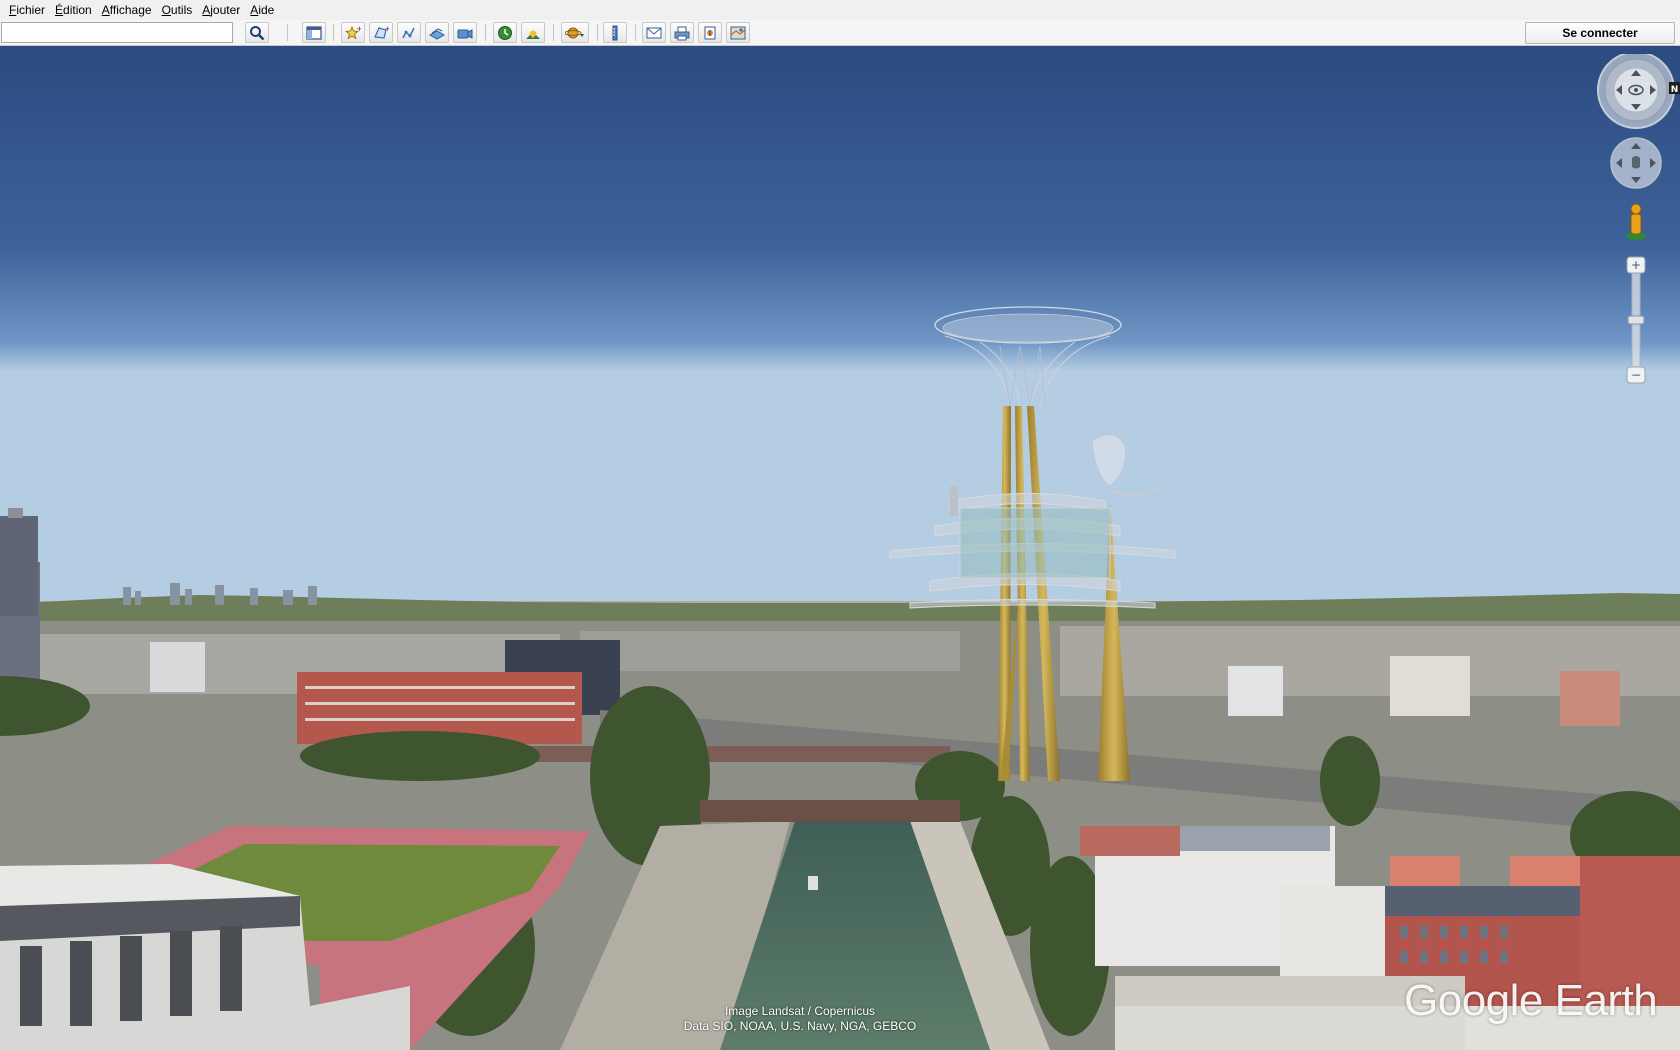  I want to click on add-polygon-button: +, so click(381, 32).